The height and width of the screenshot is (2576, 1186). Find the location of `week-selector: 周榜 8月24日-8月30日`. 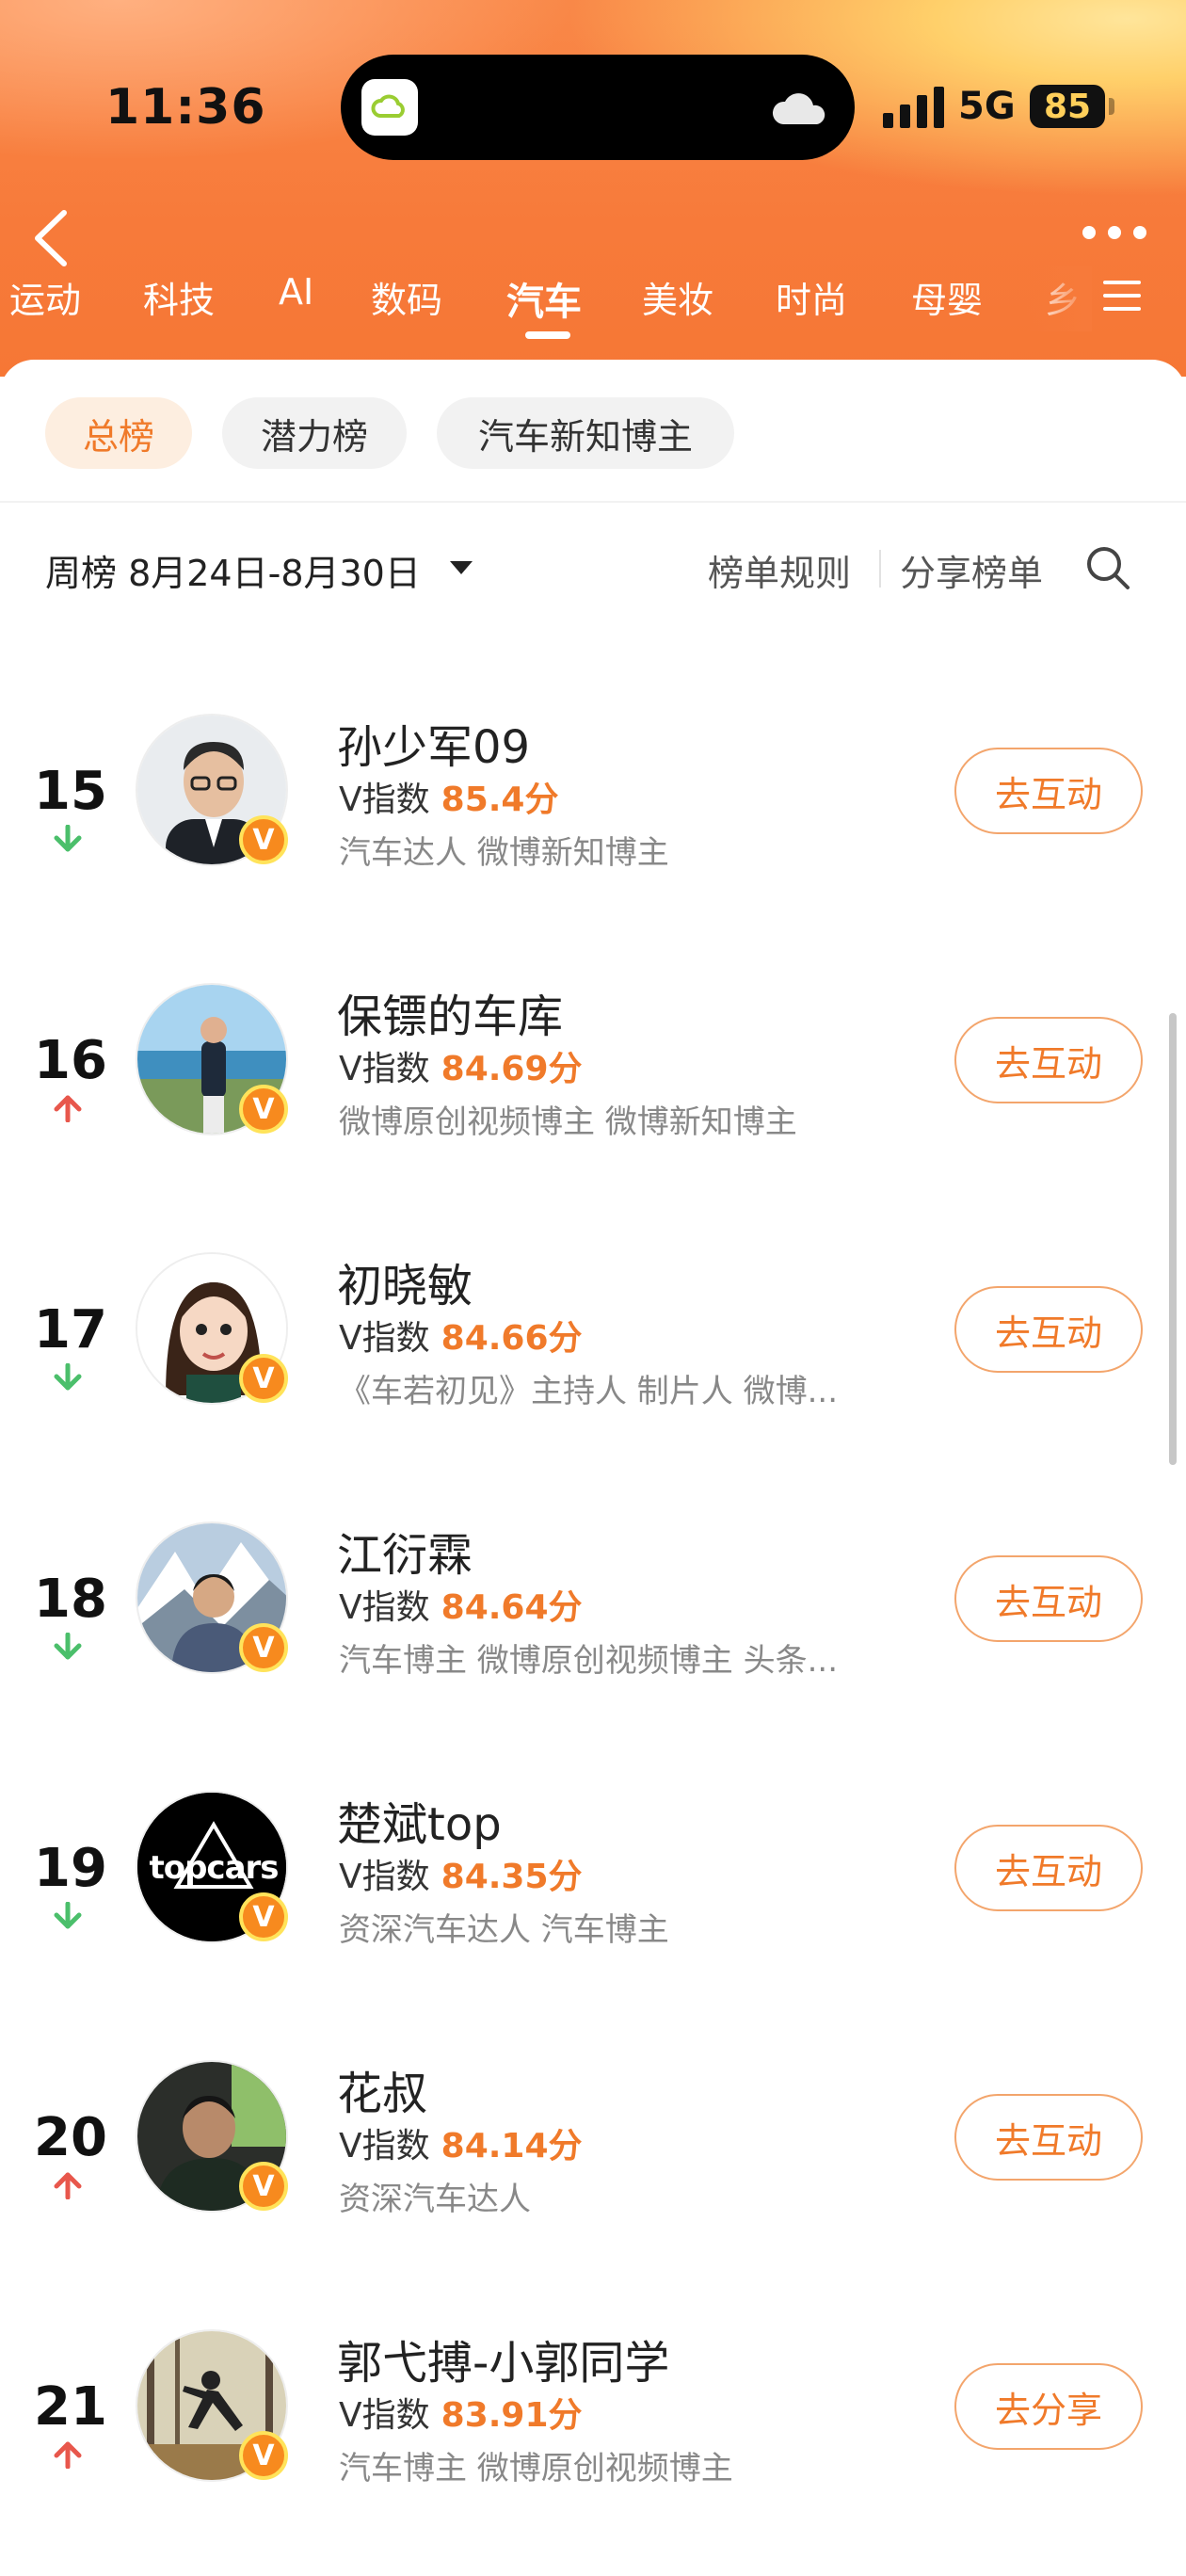

week-selector: 周榜 8月24日-8月30日 is located at coordinates (233, 570).